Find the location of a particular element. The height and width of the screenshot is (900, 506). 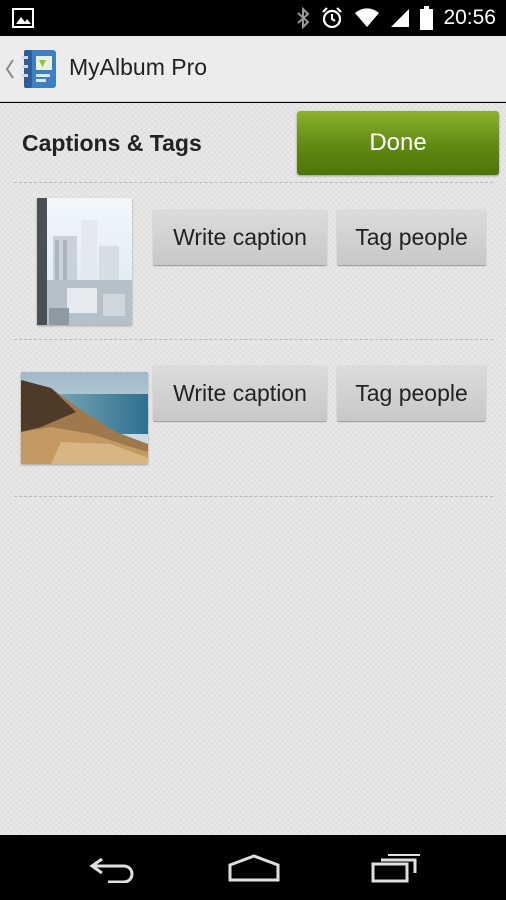

status-time: 20:56 is located at coordinates (469, 17).